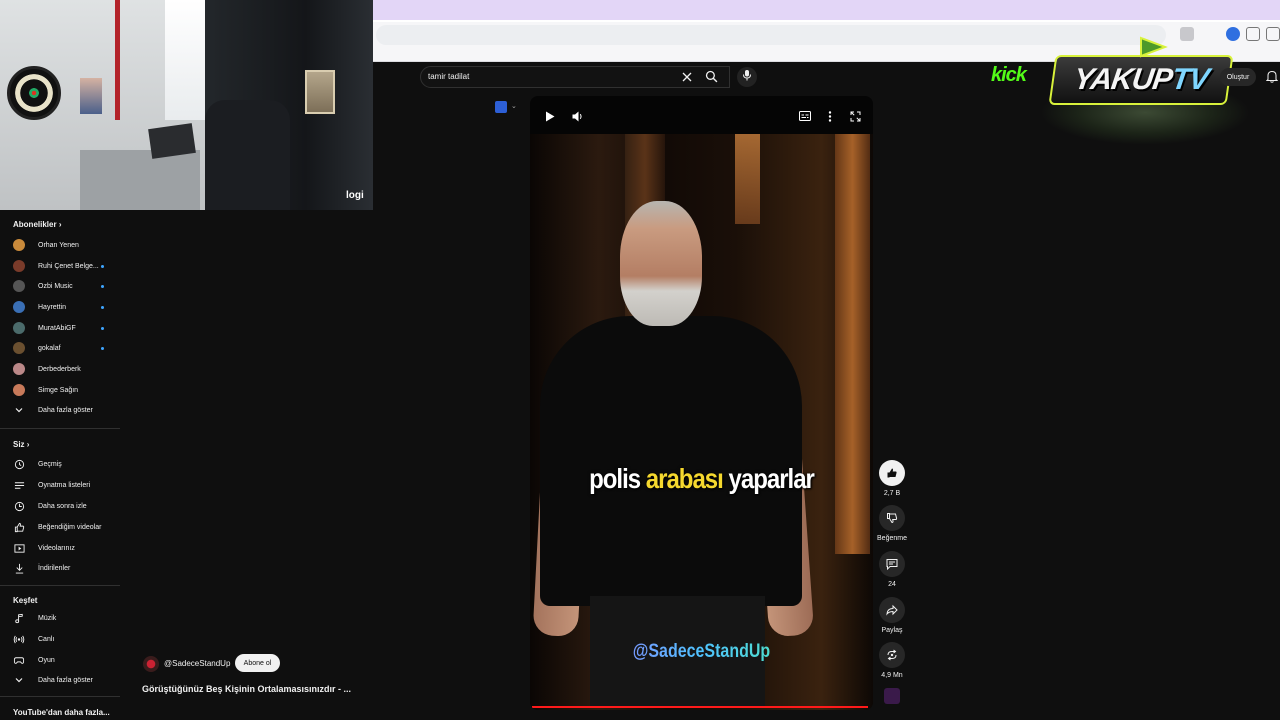  What do you see at coordinates (892, 655) in the screenshot?
I see `remix-icon` at bounding box center [892, 655].